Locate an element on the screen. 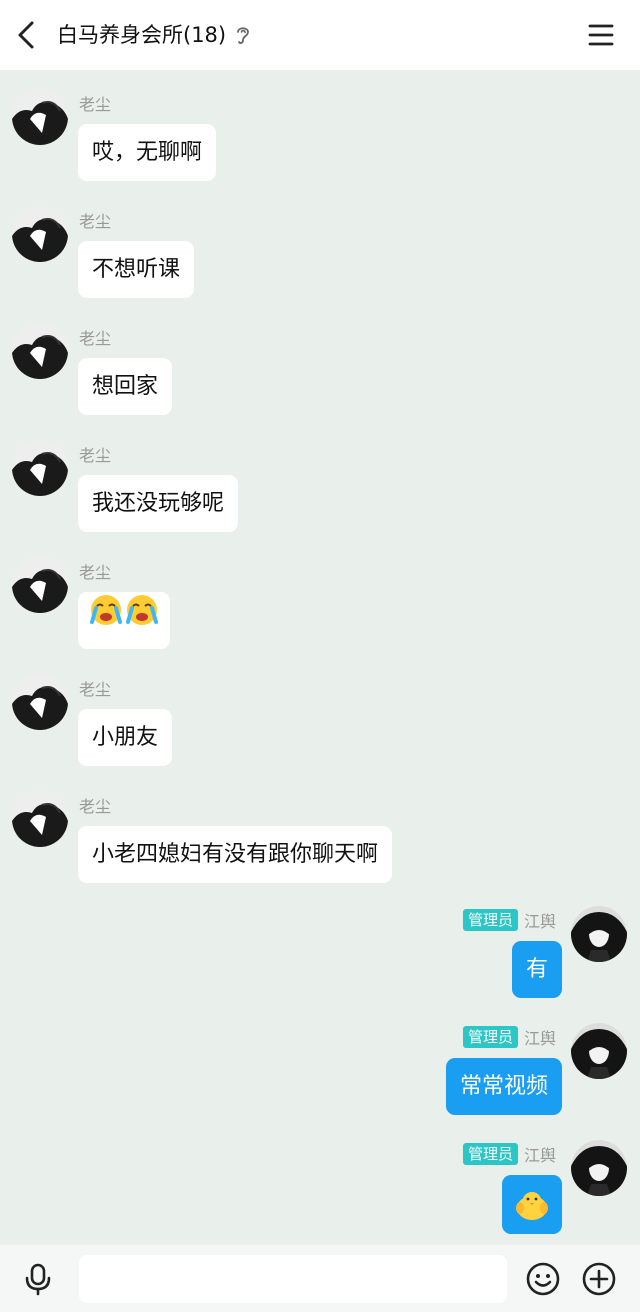  message-row: 老尘 想回家 is located at coordinates (320, 363).